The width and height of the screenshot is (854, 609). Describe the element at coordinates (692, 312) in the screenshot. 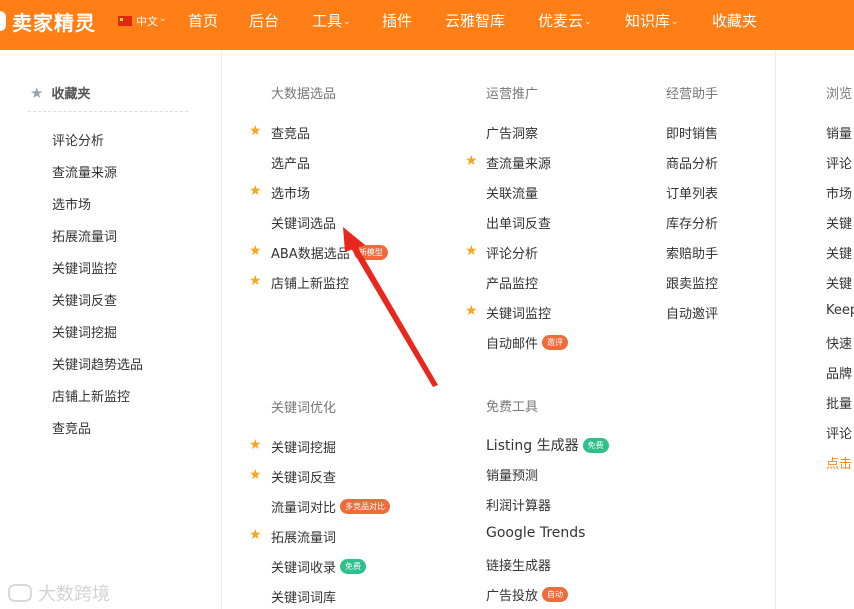

I see `menu-item-auto-review-invite: 自动邀评` at that location.